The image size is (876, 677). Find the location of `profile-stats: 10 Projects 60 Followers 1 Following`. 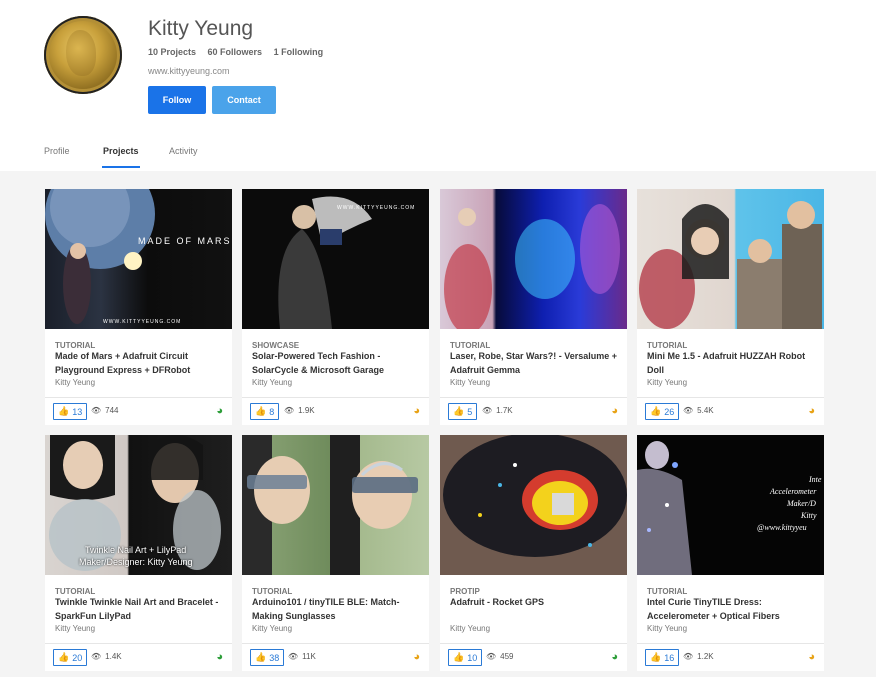

profile-stats: 10 Projects 60 Followers 1 Following is located at coordinates (240, 52).